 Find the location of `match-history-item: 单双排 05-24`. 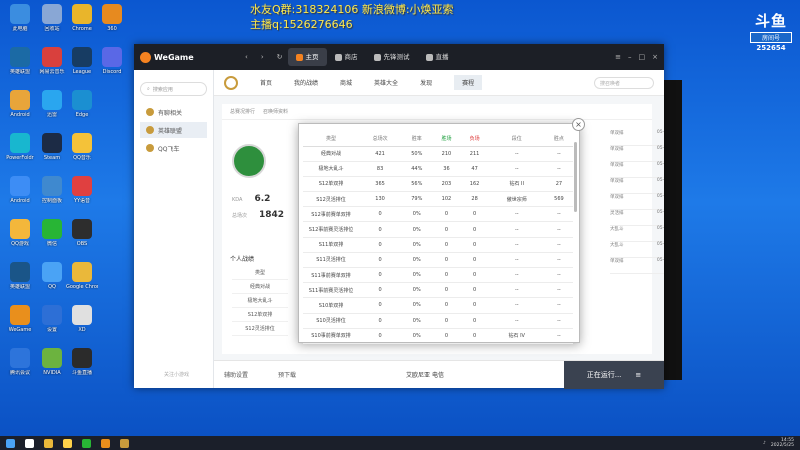

match-history-item: 单双排 05-24 is located at coordinates (637, 266).